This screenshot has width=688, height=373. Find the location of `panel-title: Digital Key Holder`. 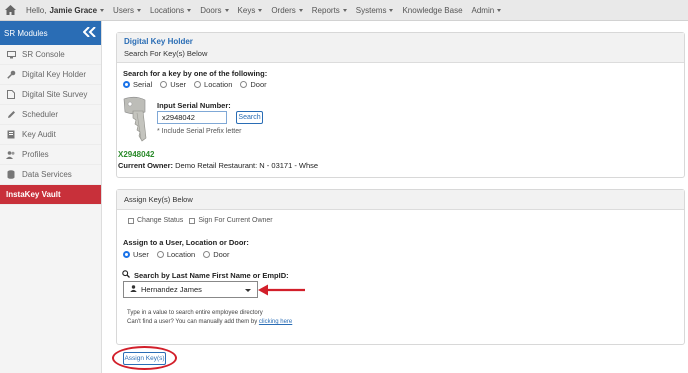

panel-title: Digital Key Holder is located at coordinates (158, 41).